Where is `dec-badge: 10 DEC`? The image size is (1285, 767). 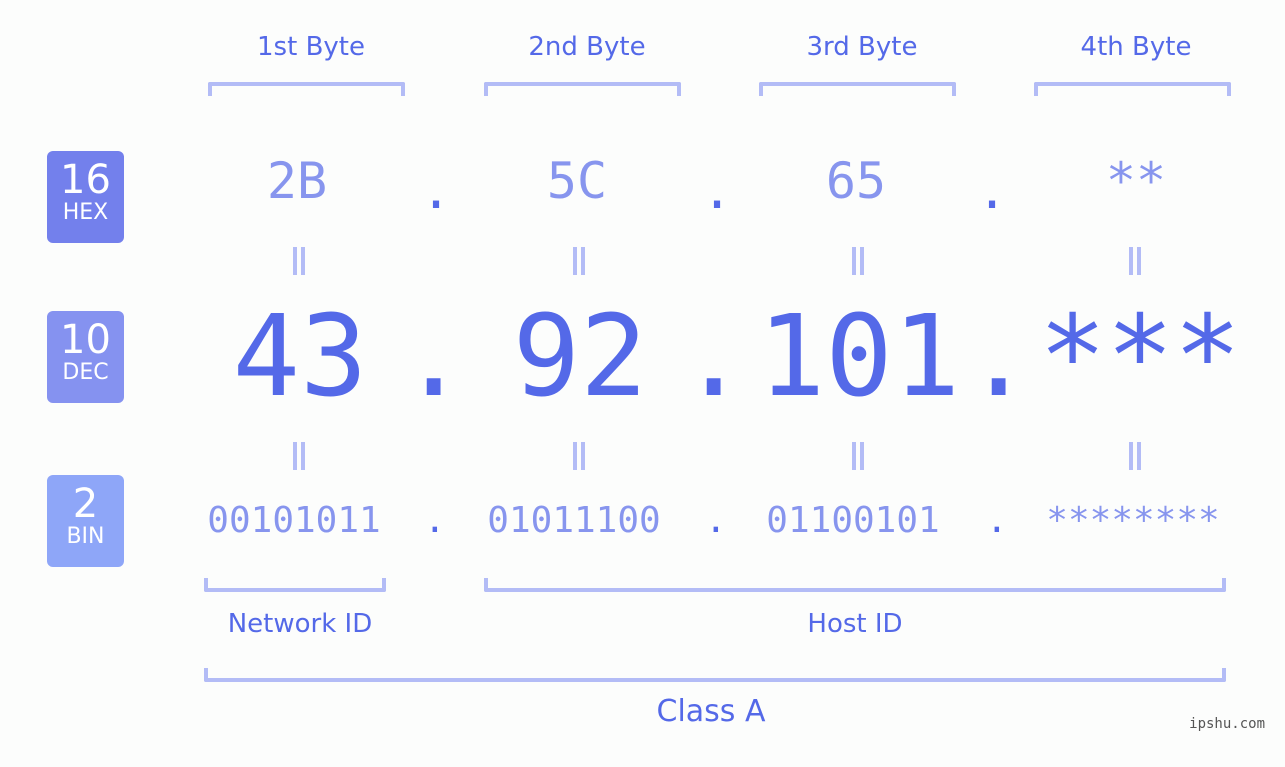 dec-badge: 10 DEC is located at coordinates (85, 357).